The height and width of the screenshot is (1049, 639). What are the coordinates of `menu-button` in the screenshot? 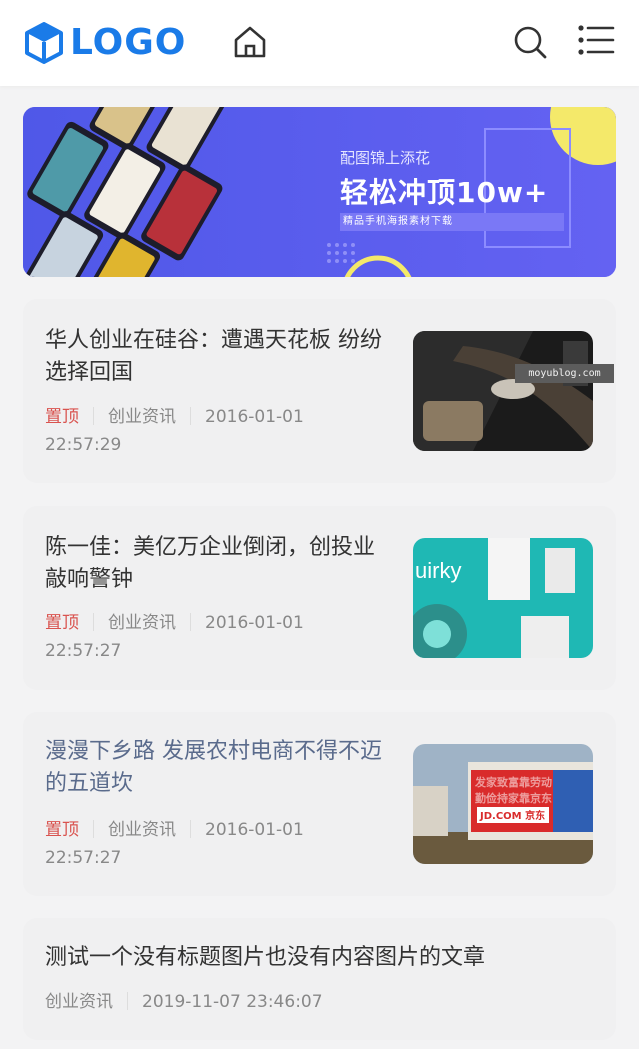 It's located at (596, 40).